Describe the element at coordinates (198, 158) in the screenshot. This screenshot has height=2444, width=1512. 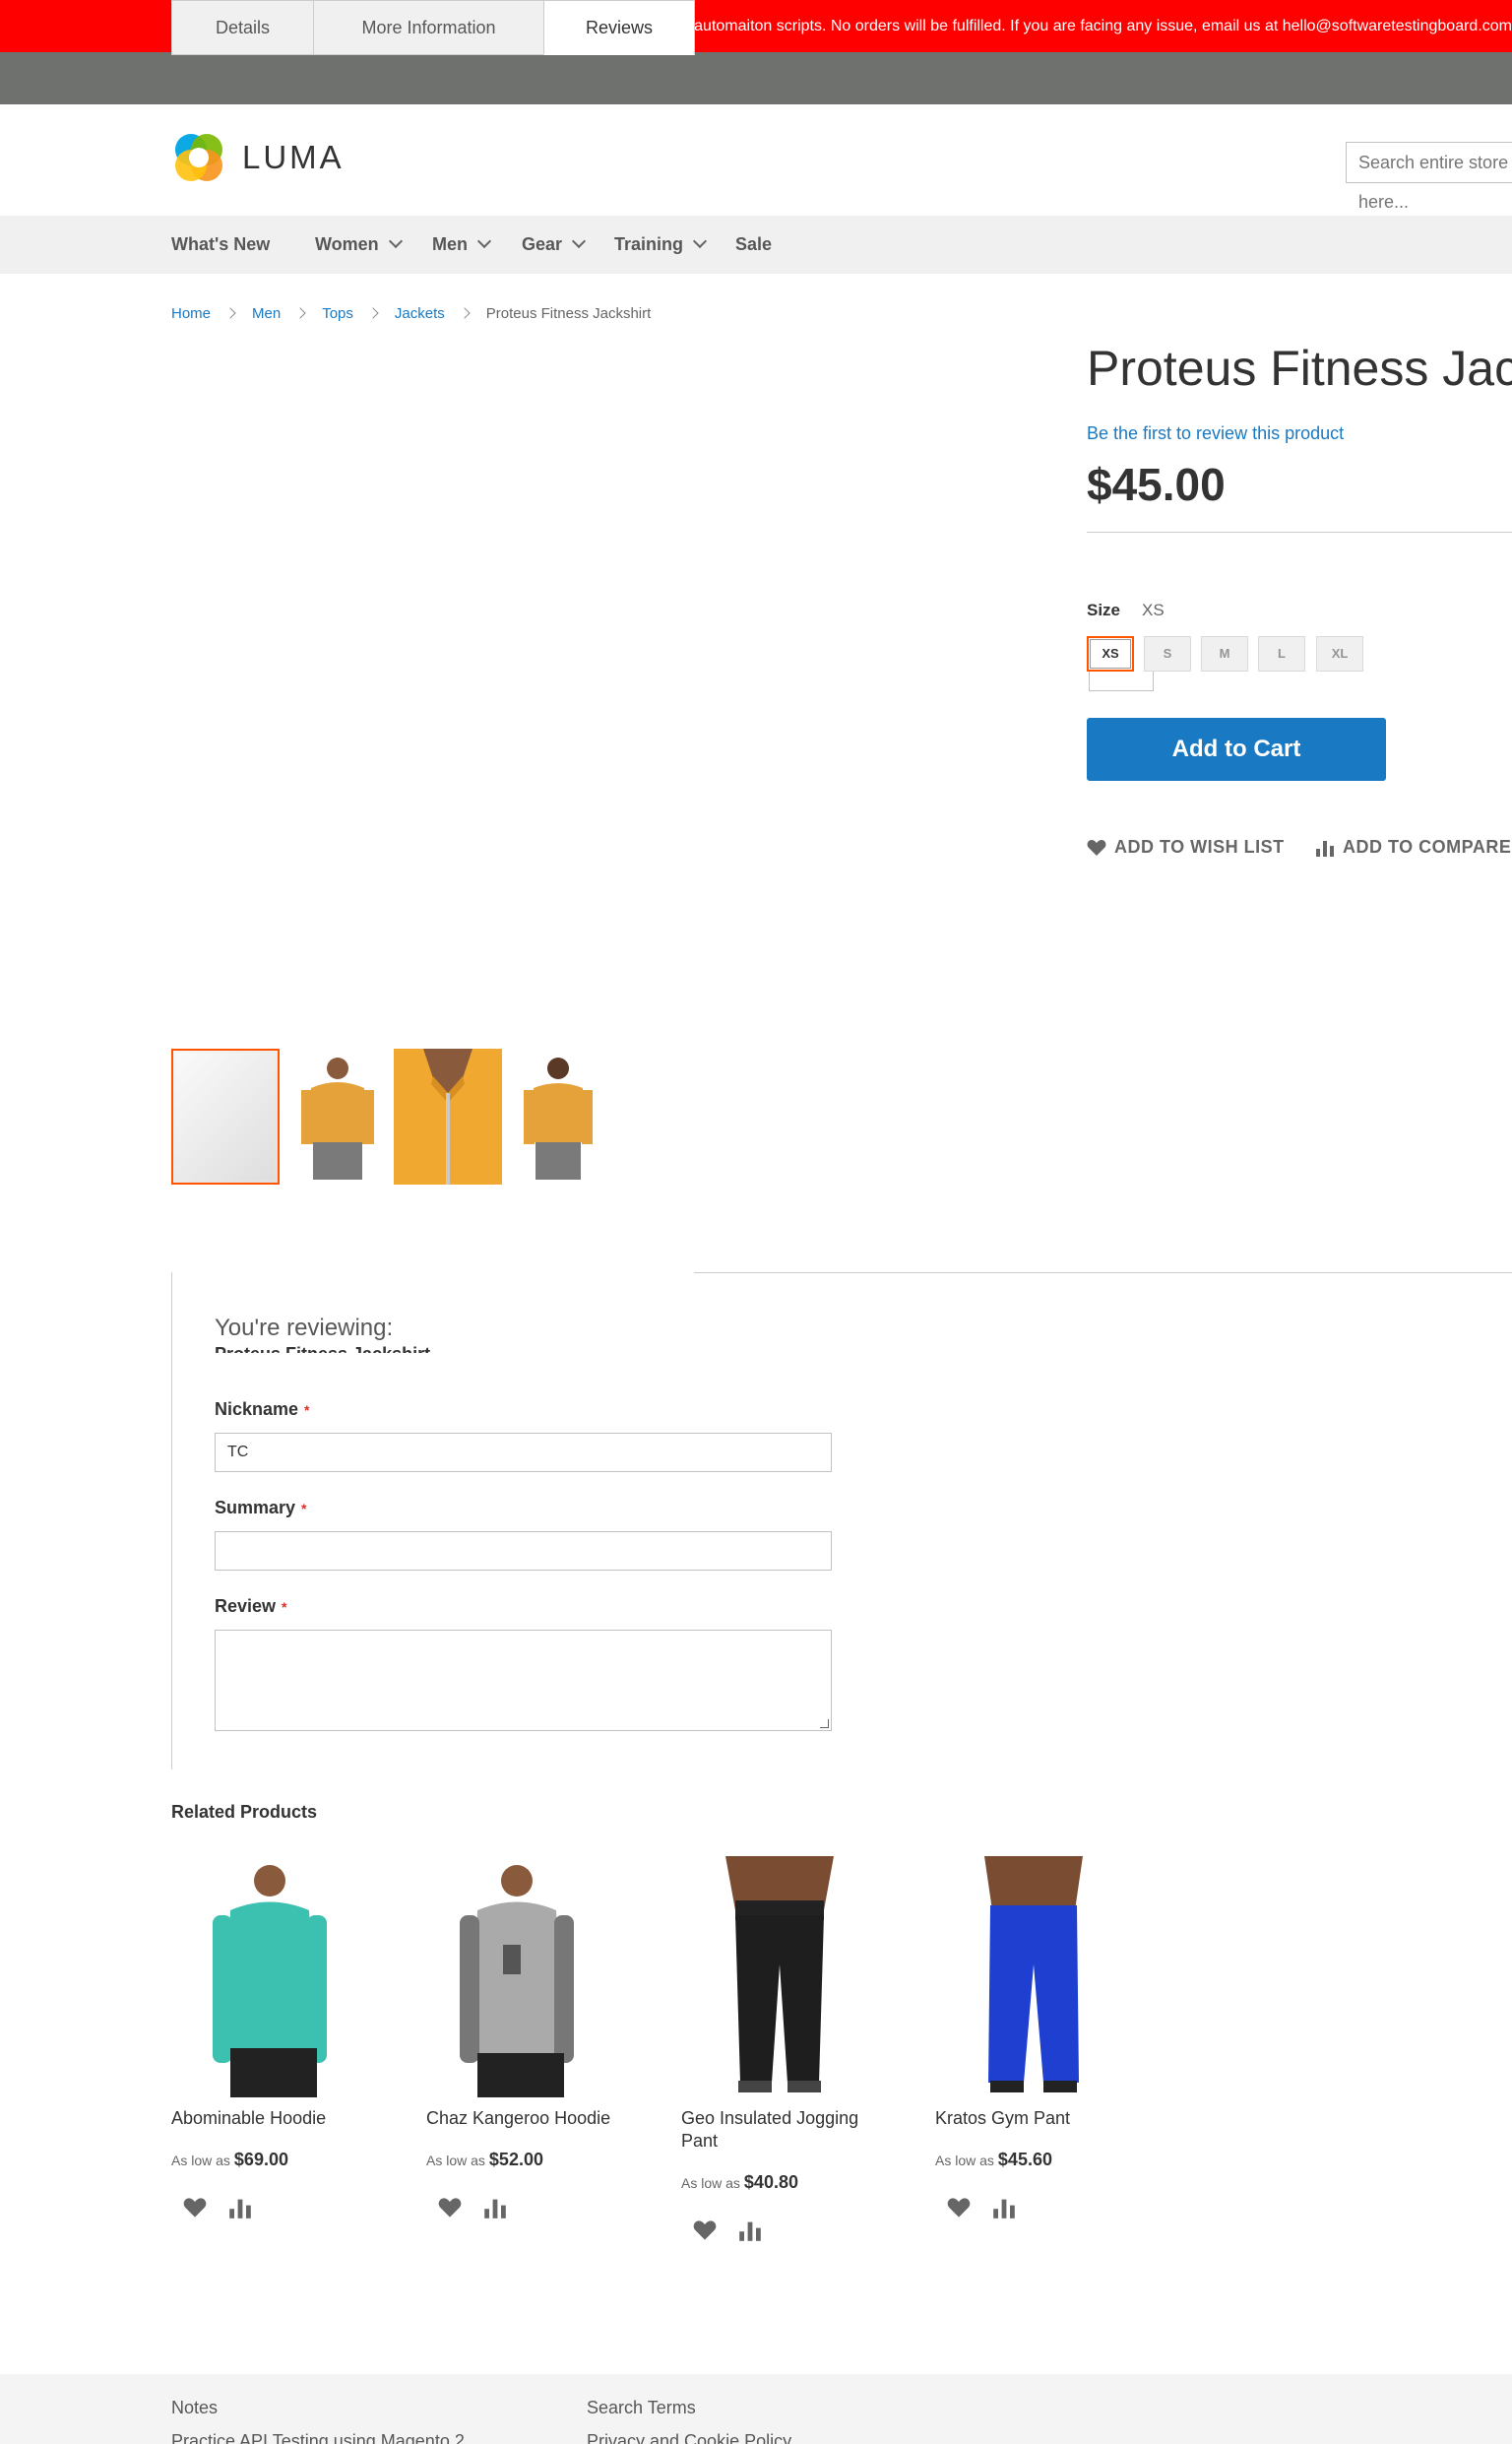
I see `luma-logo-icon` at that location.